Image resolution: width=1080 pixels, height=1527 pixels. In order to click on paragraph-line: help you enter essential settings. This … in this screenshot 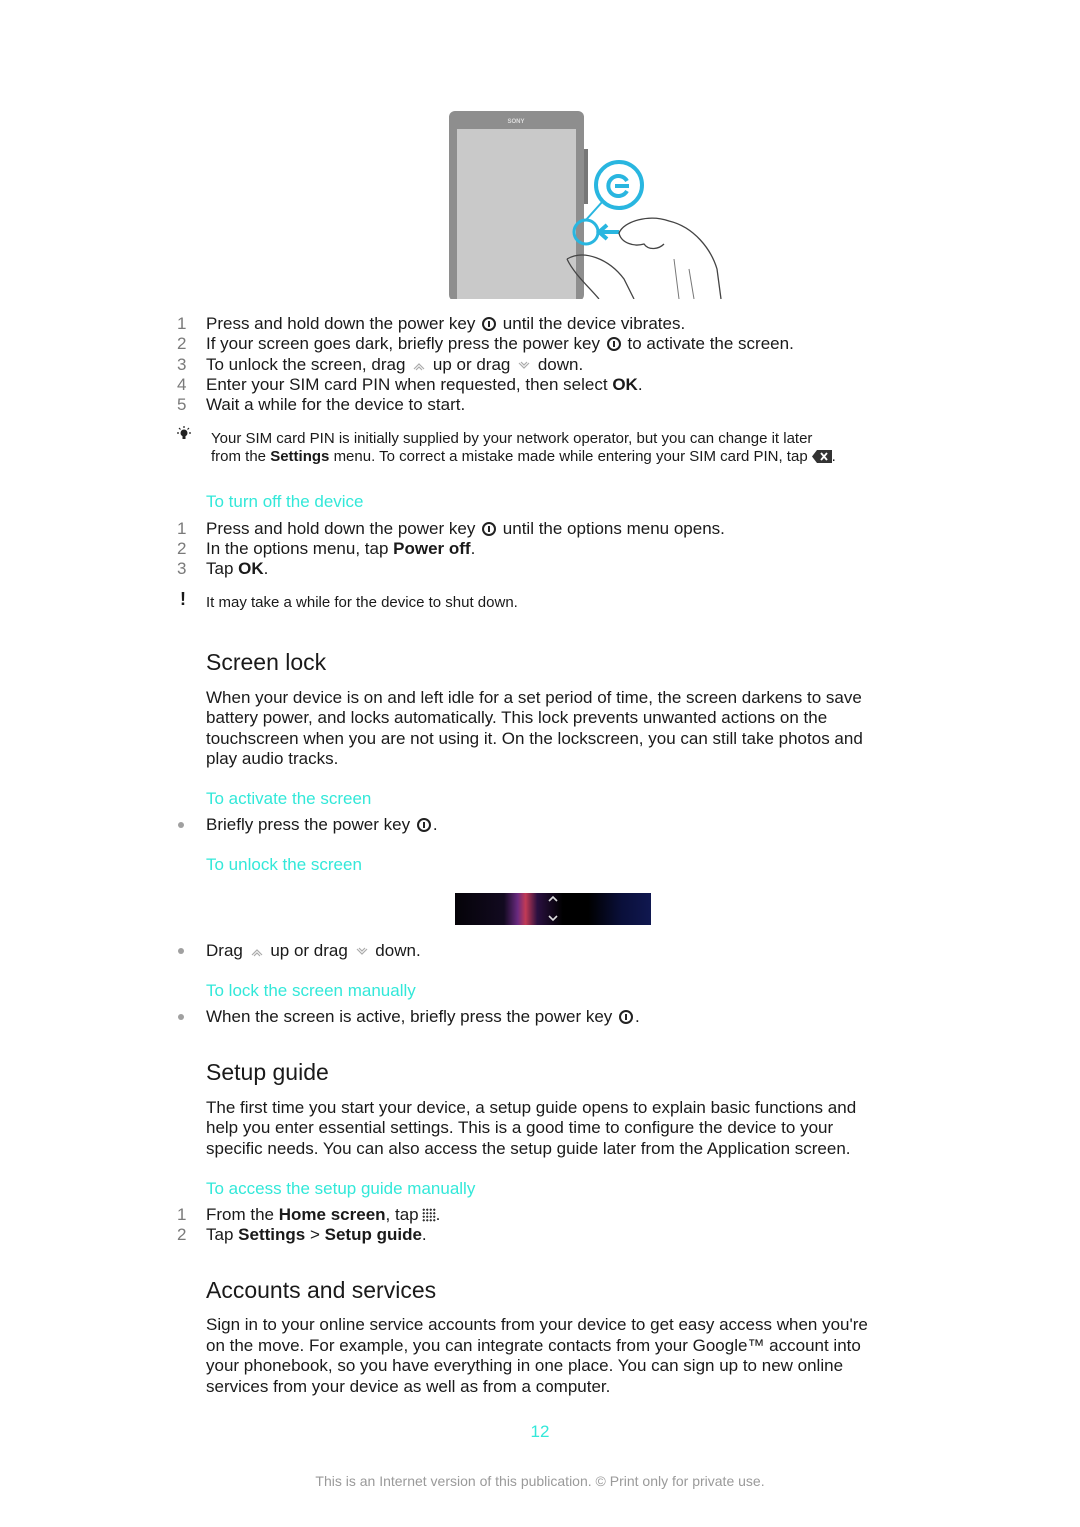, I will do `click(520, 1127)`.